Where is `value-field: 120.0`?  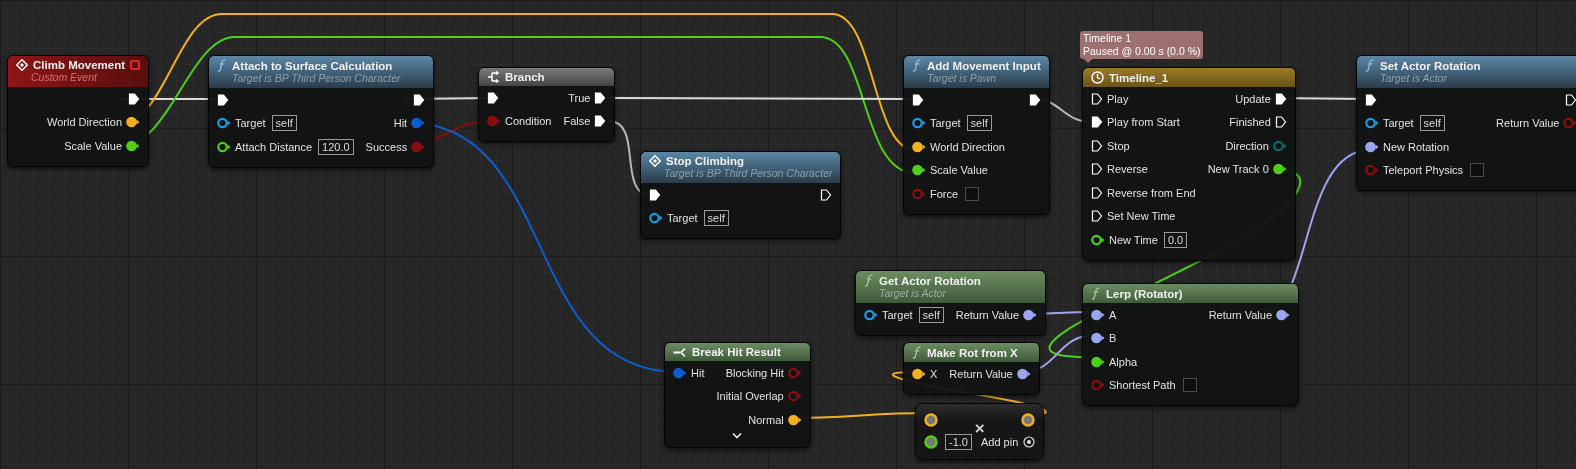
value-field: 120.0 is located at coordinates (336, 146).